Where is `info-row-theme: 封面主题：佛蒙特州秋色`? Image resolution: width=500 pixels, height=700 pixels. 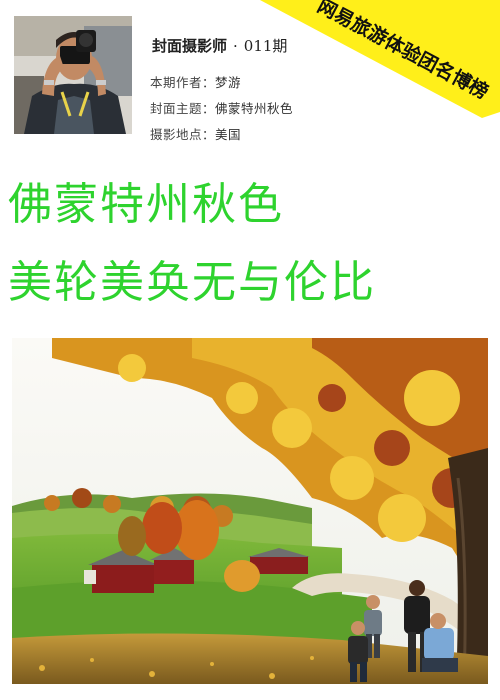
info-row-theme: 封面主题：佛蒙特州秋色 is located at coordinates (221, 107).